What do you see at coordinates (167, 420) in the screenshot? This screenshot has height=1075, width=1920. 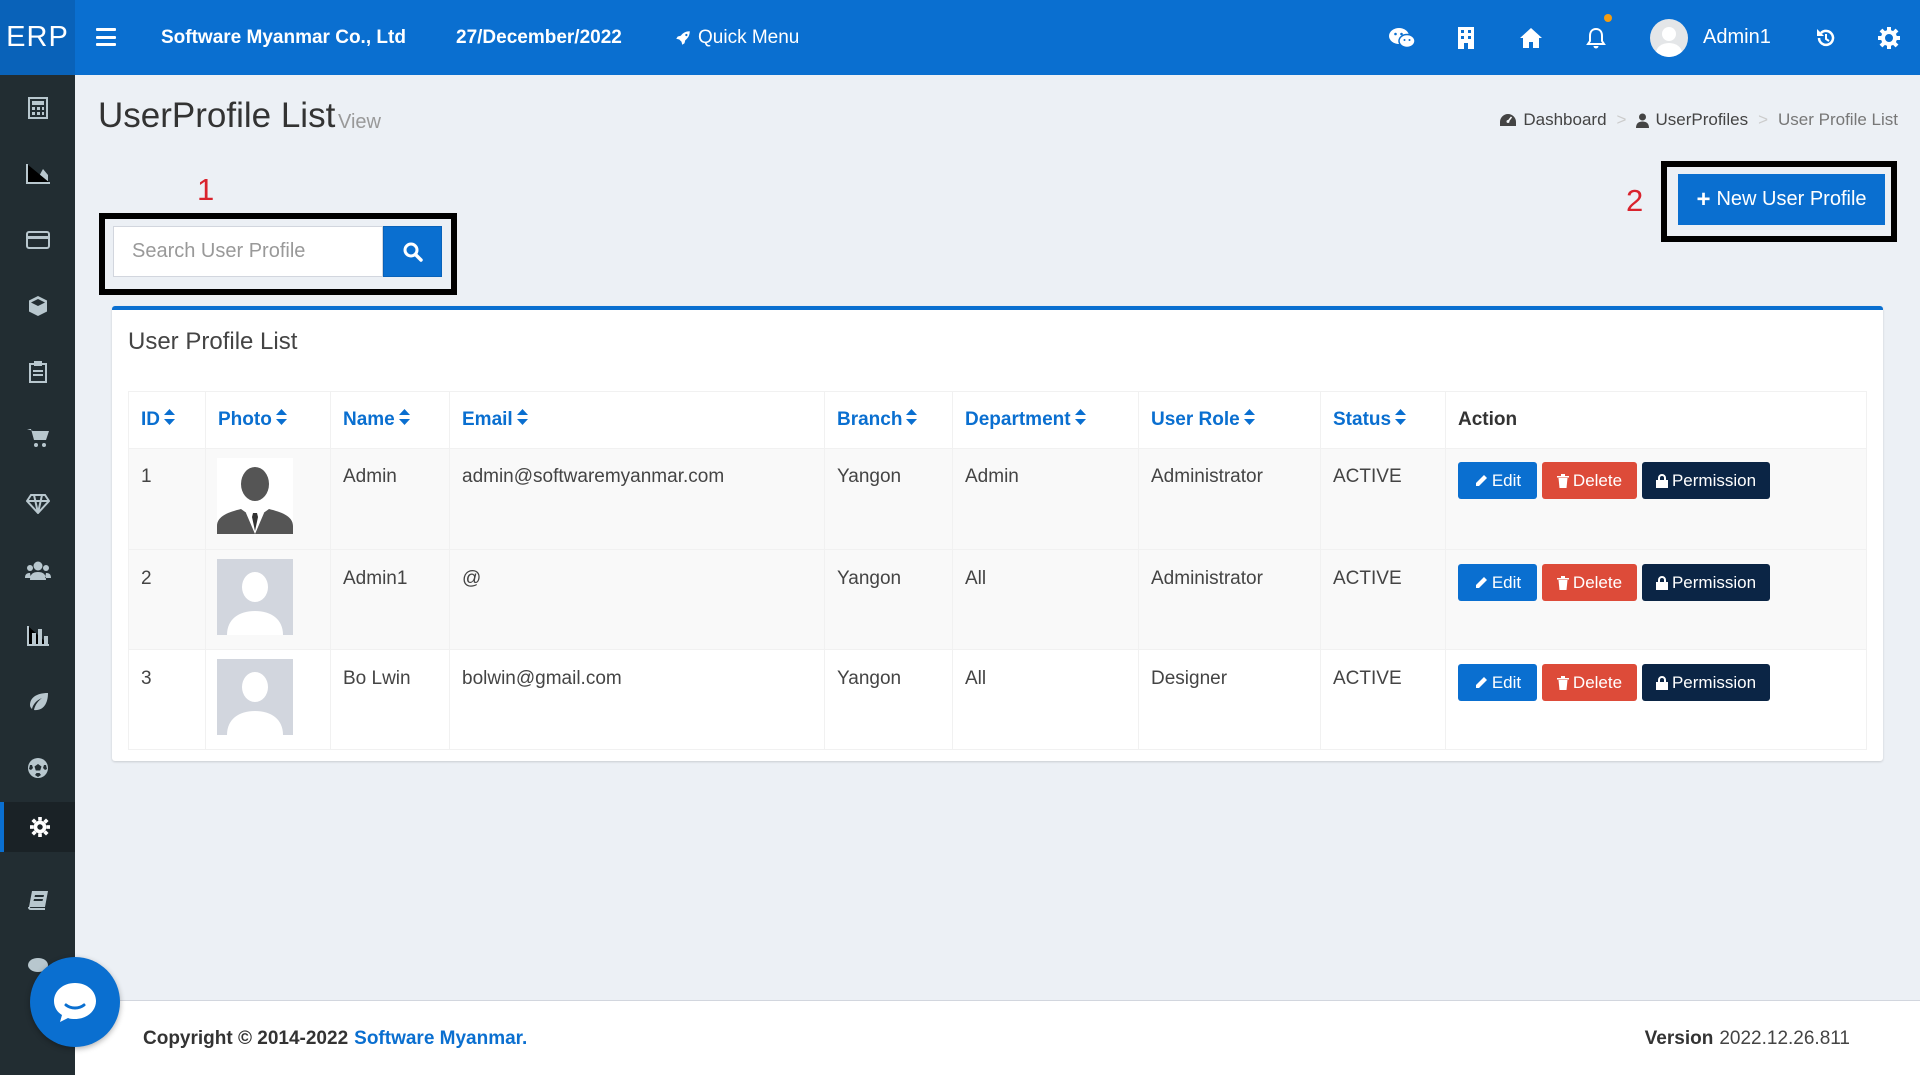 I see `column-header-id: ID` at bounding box center [167, 420].